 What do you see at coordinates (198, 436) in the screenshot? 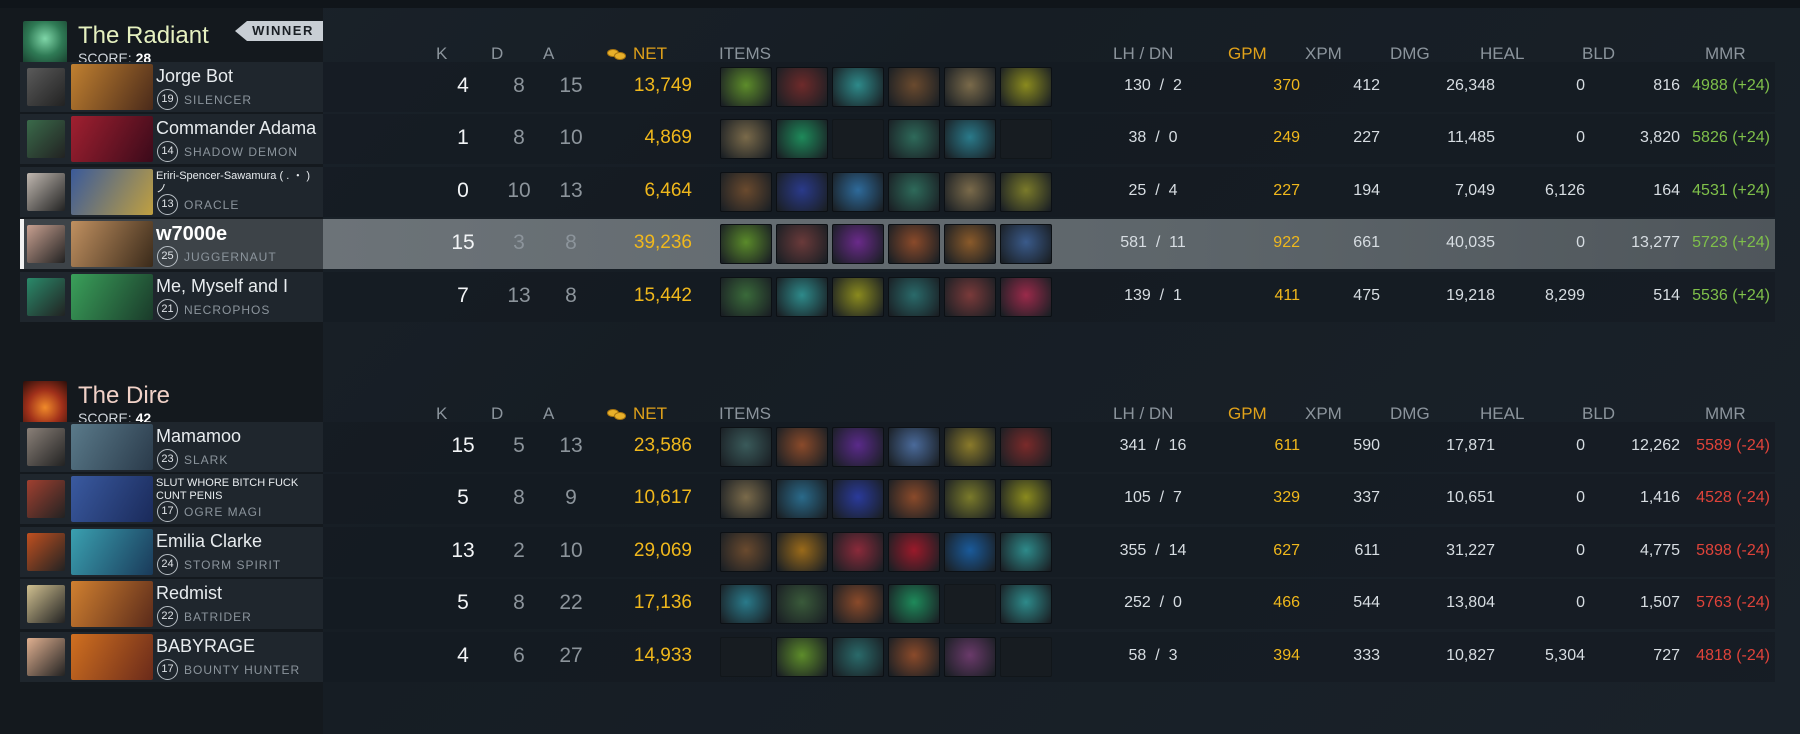
I see `player-name: Mamamoo` at bounding box center [198, 436].